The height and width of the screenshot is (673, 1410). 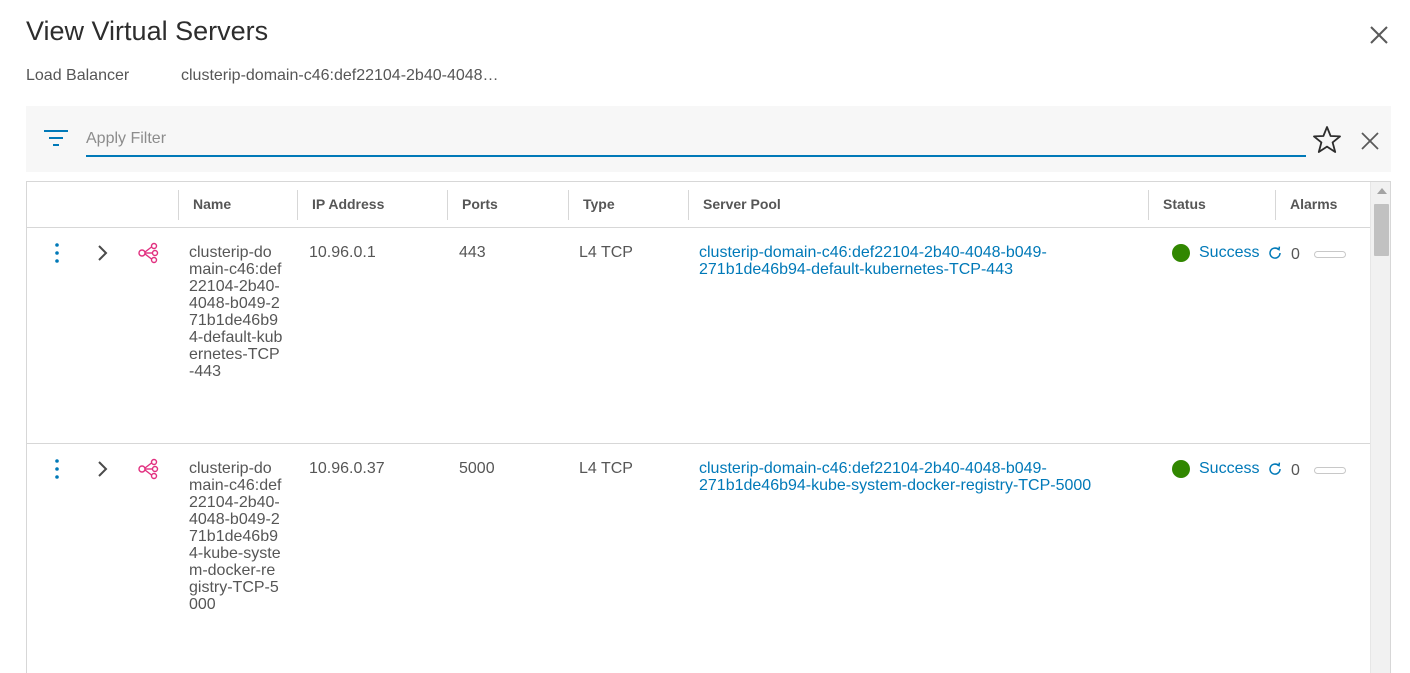 What do you see at coordinates (340, 204) in the screenshot?
I see `column-header-ip: IP Address` at bounding box center [340, 204].